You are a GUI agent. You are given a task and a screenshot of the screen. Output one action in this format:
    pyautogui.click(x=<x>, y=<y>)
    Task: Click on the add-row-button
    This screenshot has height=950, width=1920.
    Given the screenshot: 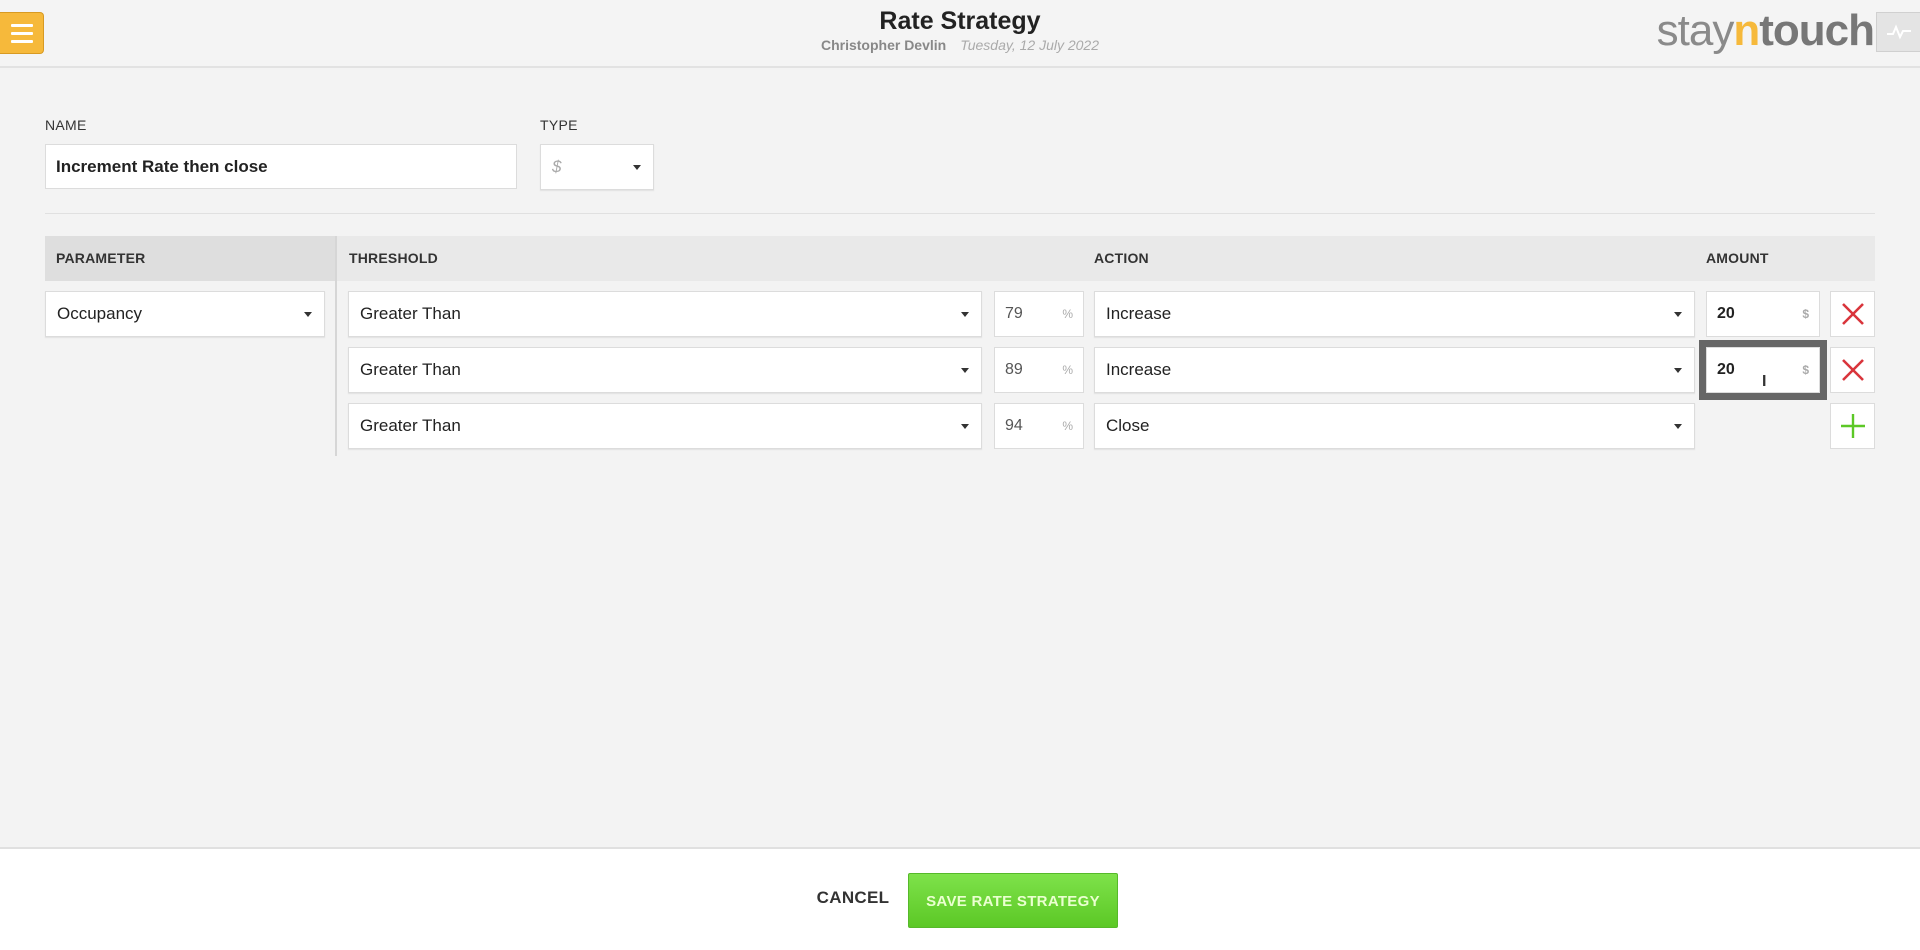 What is the action you would take?
    pyautogui.click(x=1852, y=426)
    